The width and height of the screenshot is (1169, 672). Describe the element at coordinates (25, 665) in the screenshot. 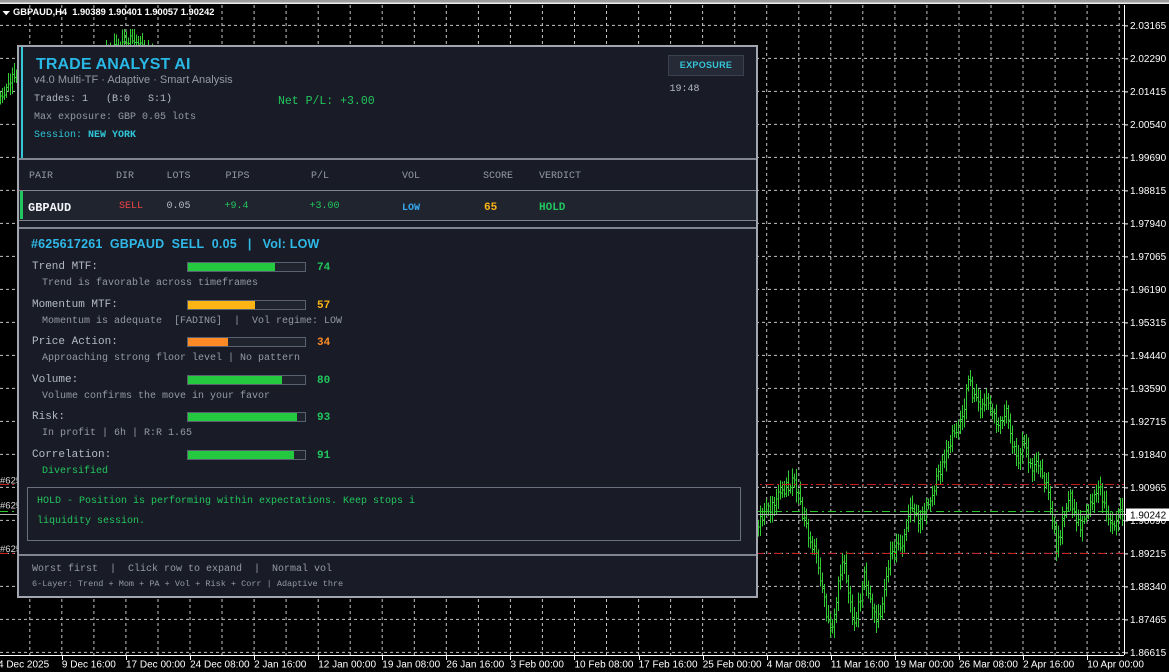

I see `svg-text: 4 Dec 2025` at that location.